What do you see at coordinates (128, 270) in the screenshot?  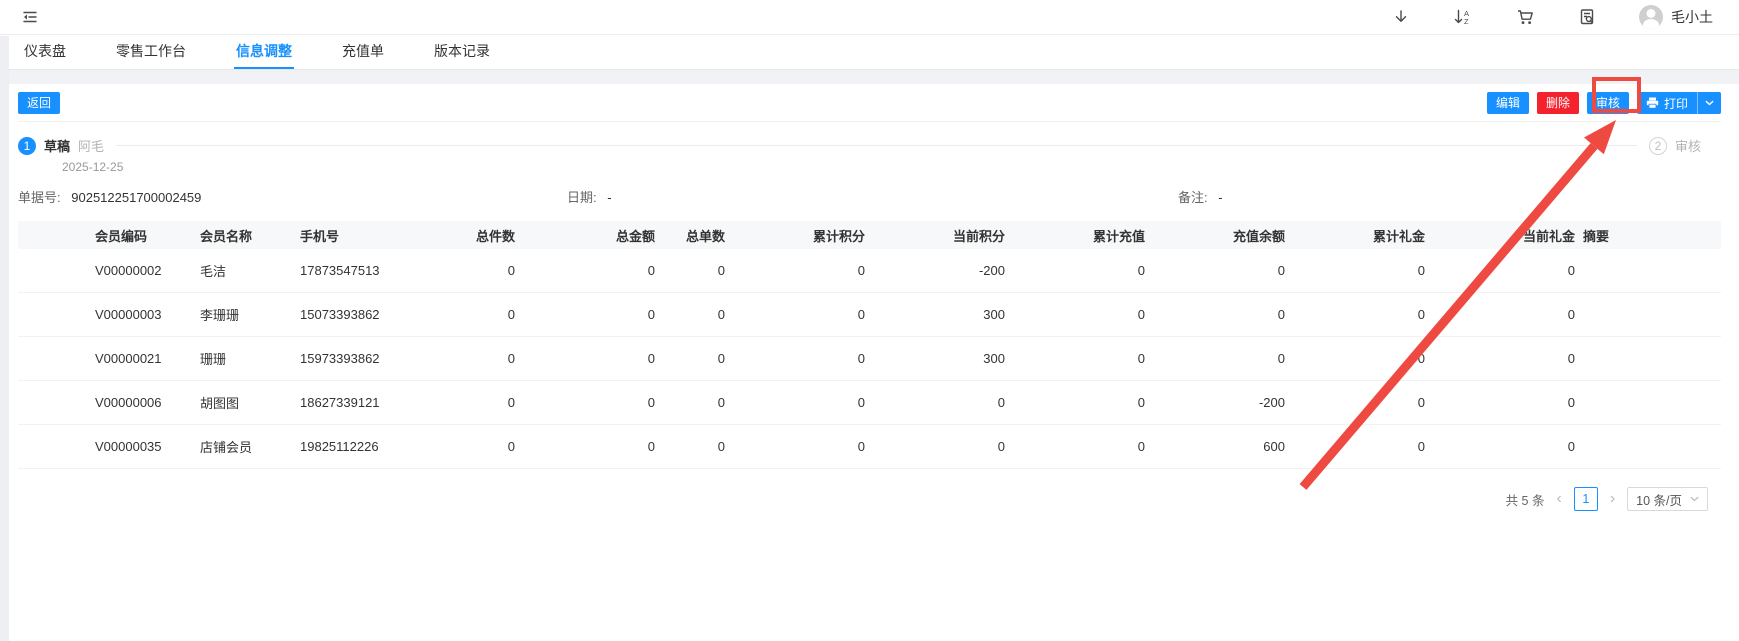 I see `member-code: V00000002` at bounding box center [128, 270].